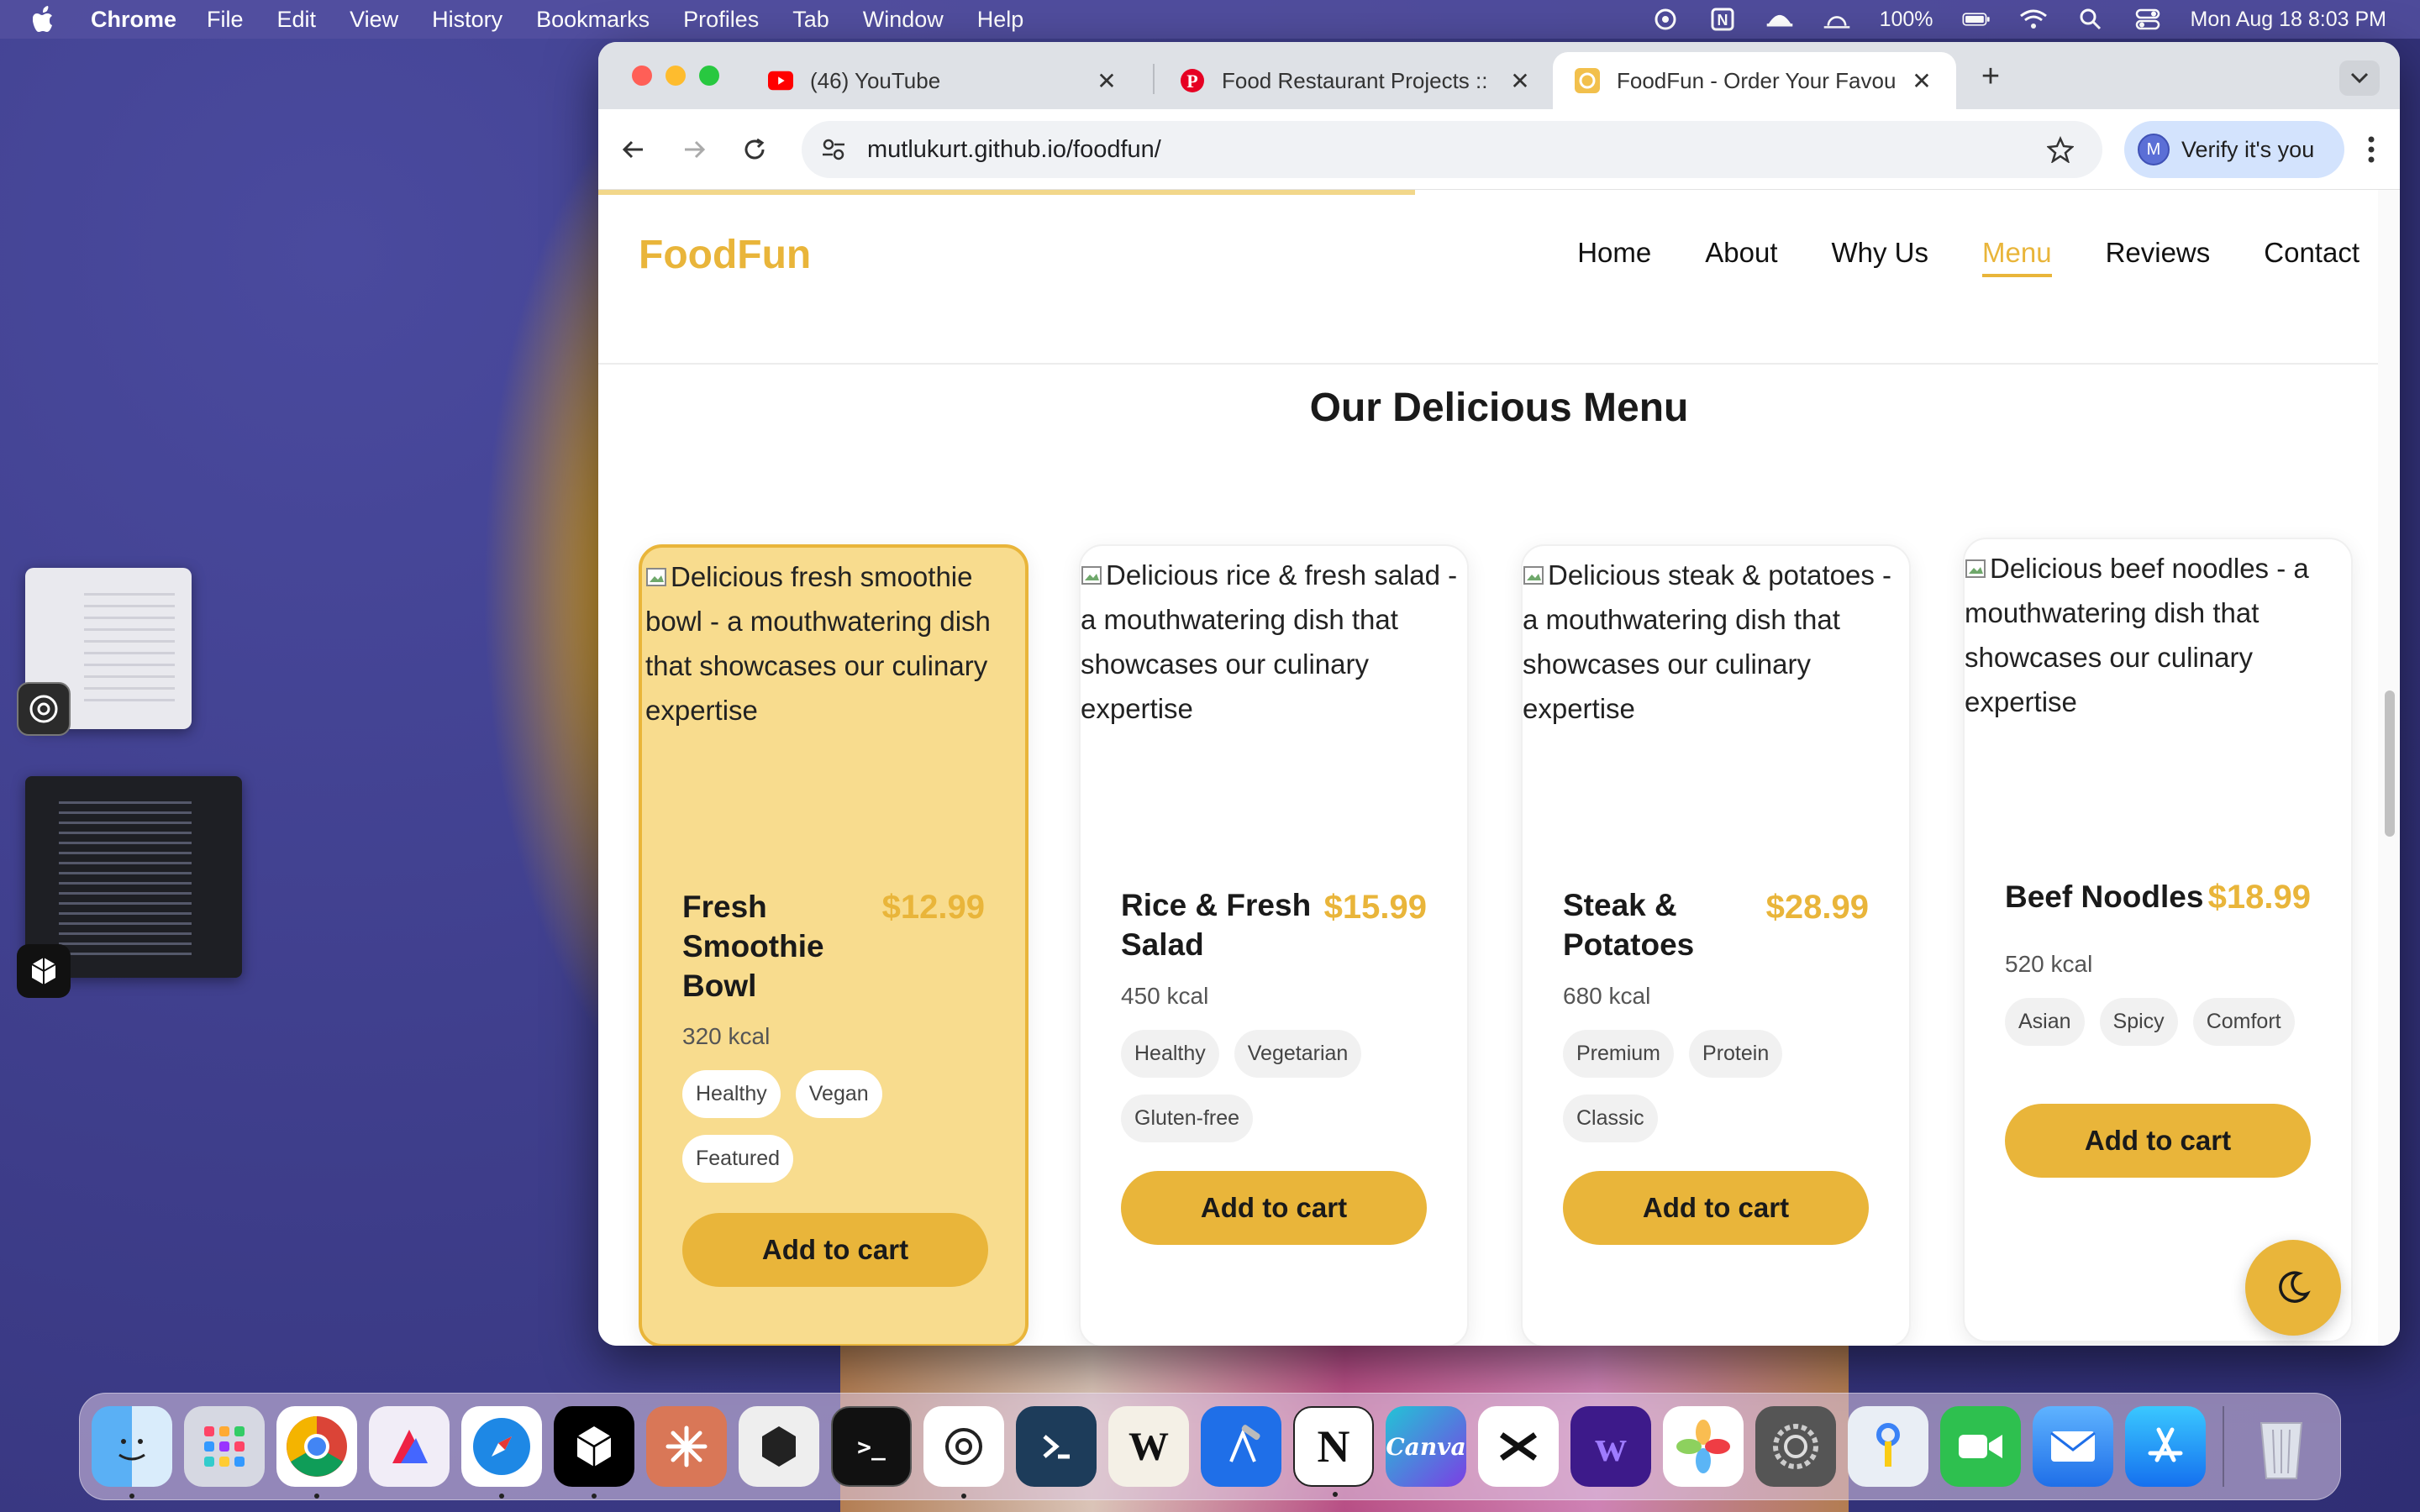 The height and width of the screenshot is (1512, 2420). What do you see at coordinates (633, 149) in the screenshot?
I see `back-button` at bounding box center [633, 149].